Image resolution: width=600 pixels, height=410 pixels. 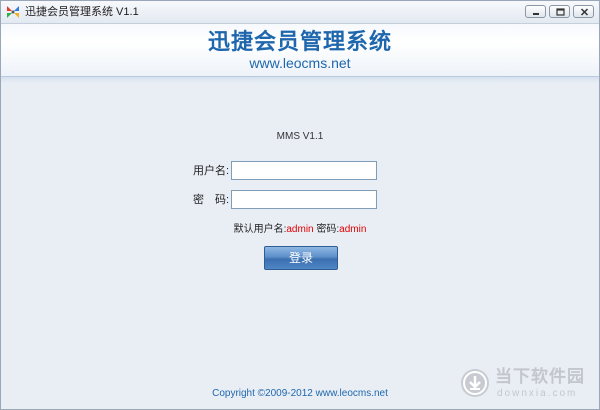 What do you see at coordinates (537, 393) in the screenshot?
I see `watermark-domain: downxia.com` at bounding box center [537, 393].